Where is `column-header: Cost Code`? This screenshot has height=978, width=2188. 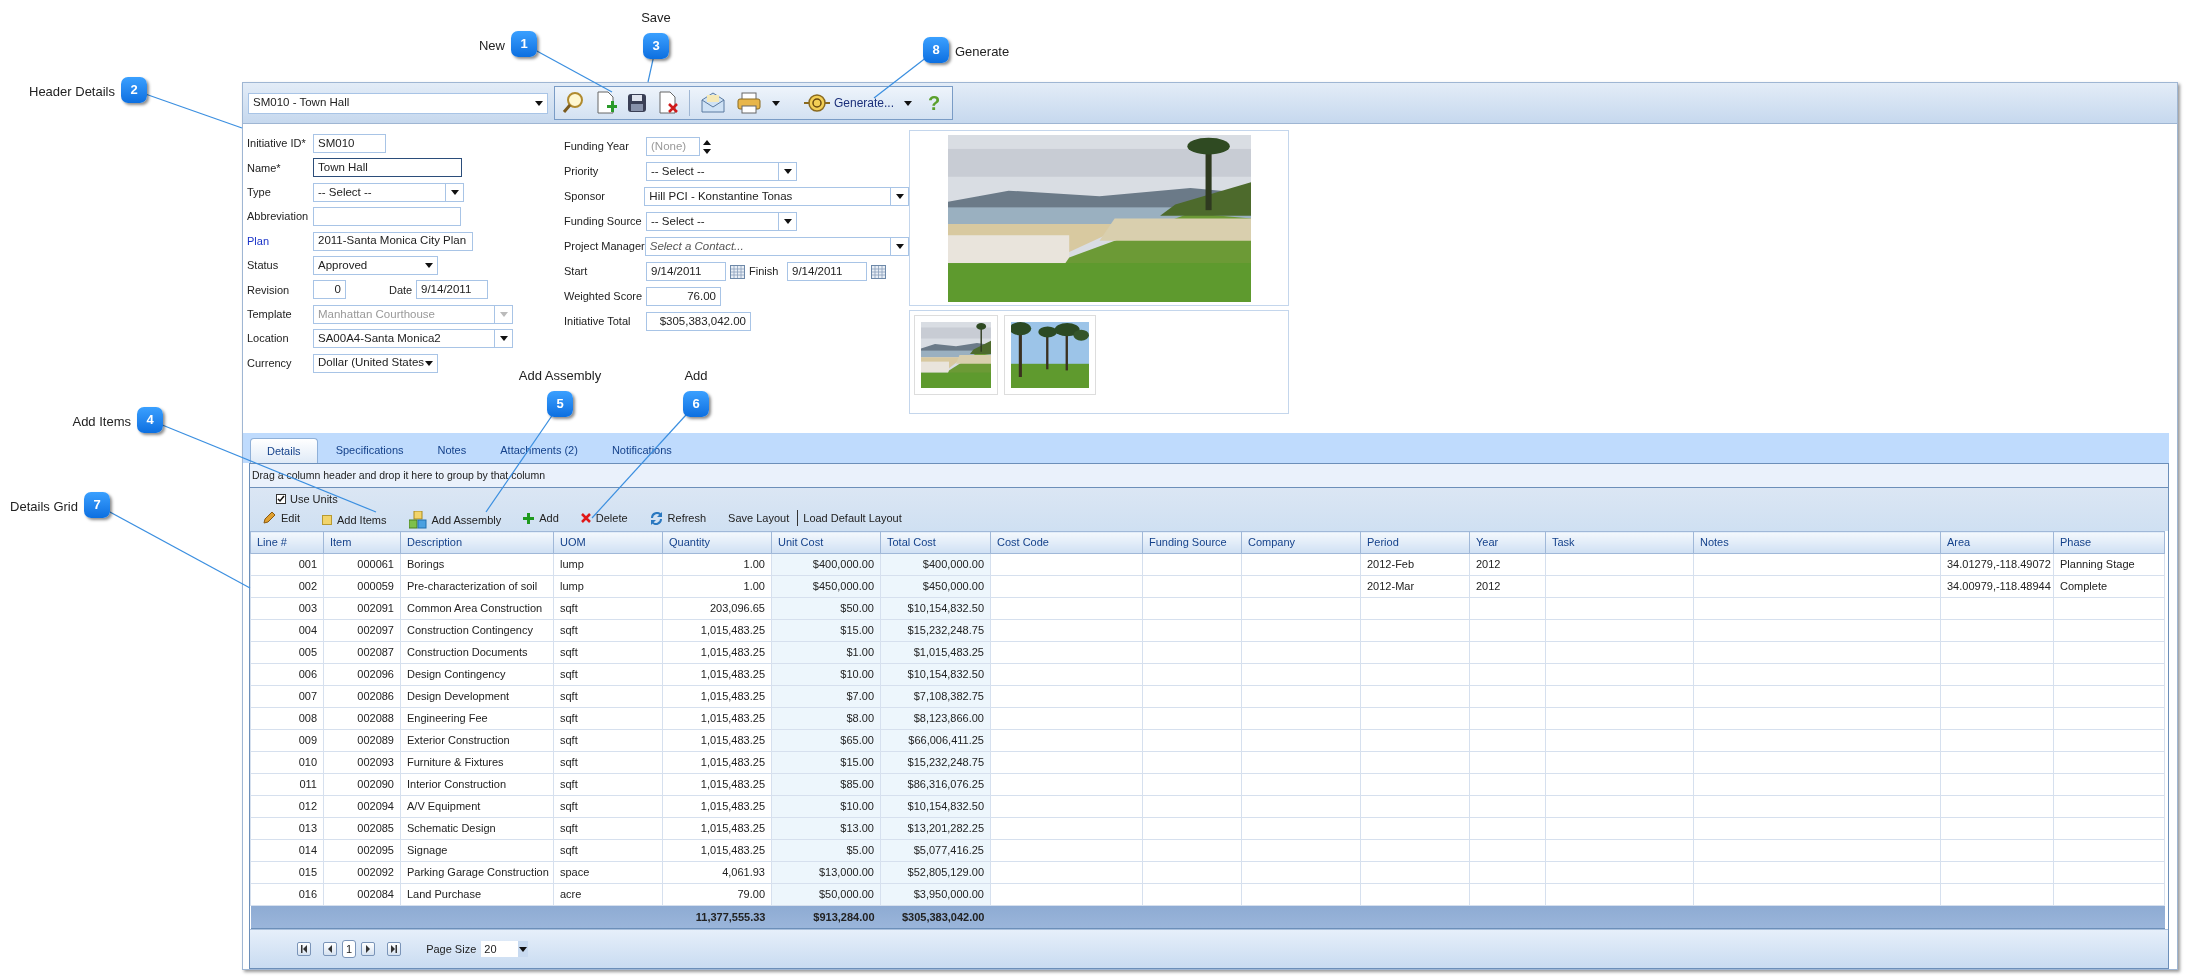 column-header: Cost Code is located at coordinates (1066, 542).